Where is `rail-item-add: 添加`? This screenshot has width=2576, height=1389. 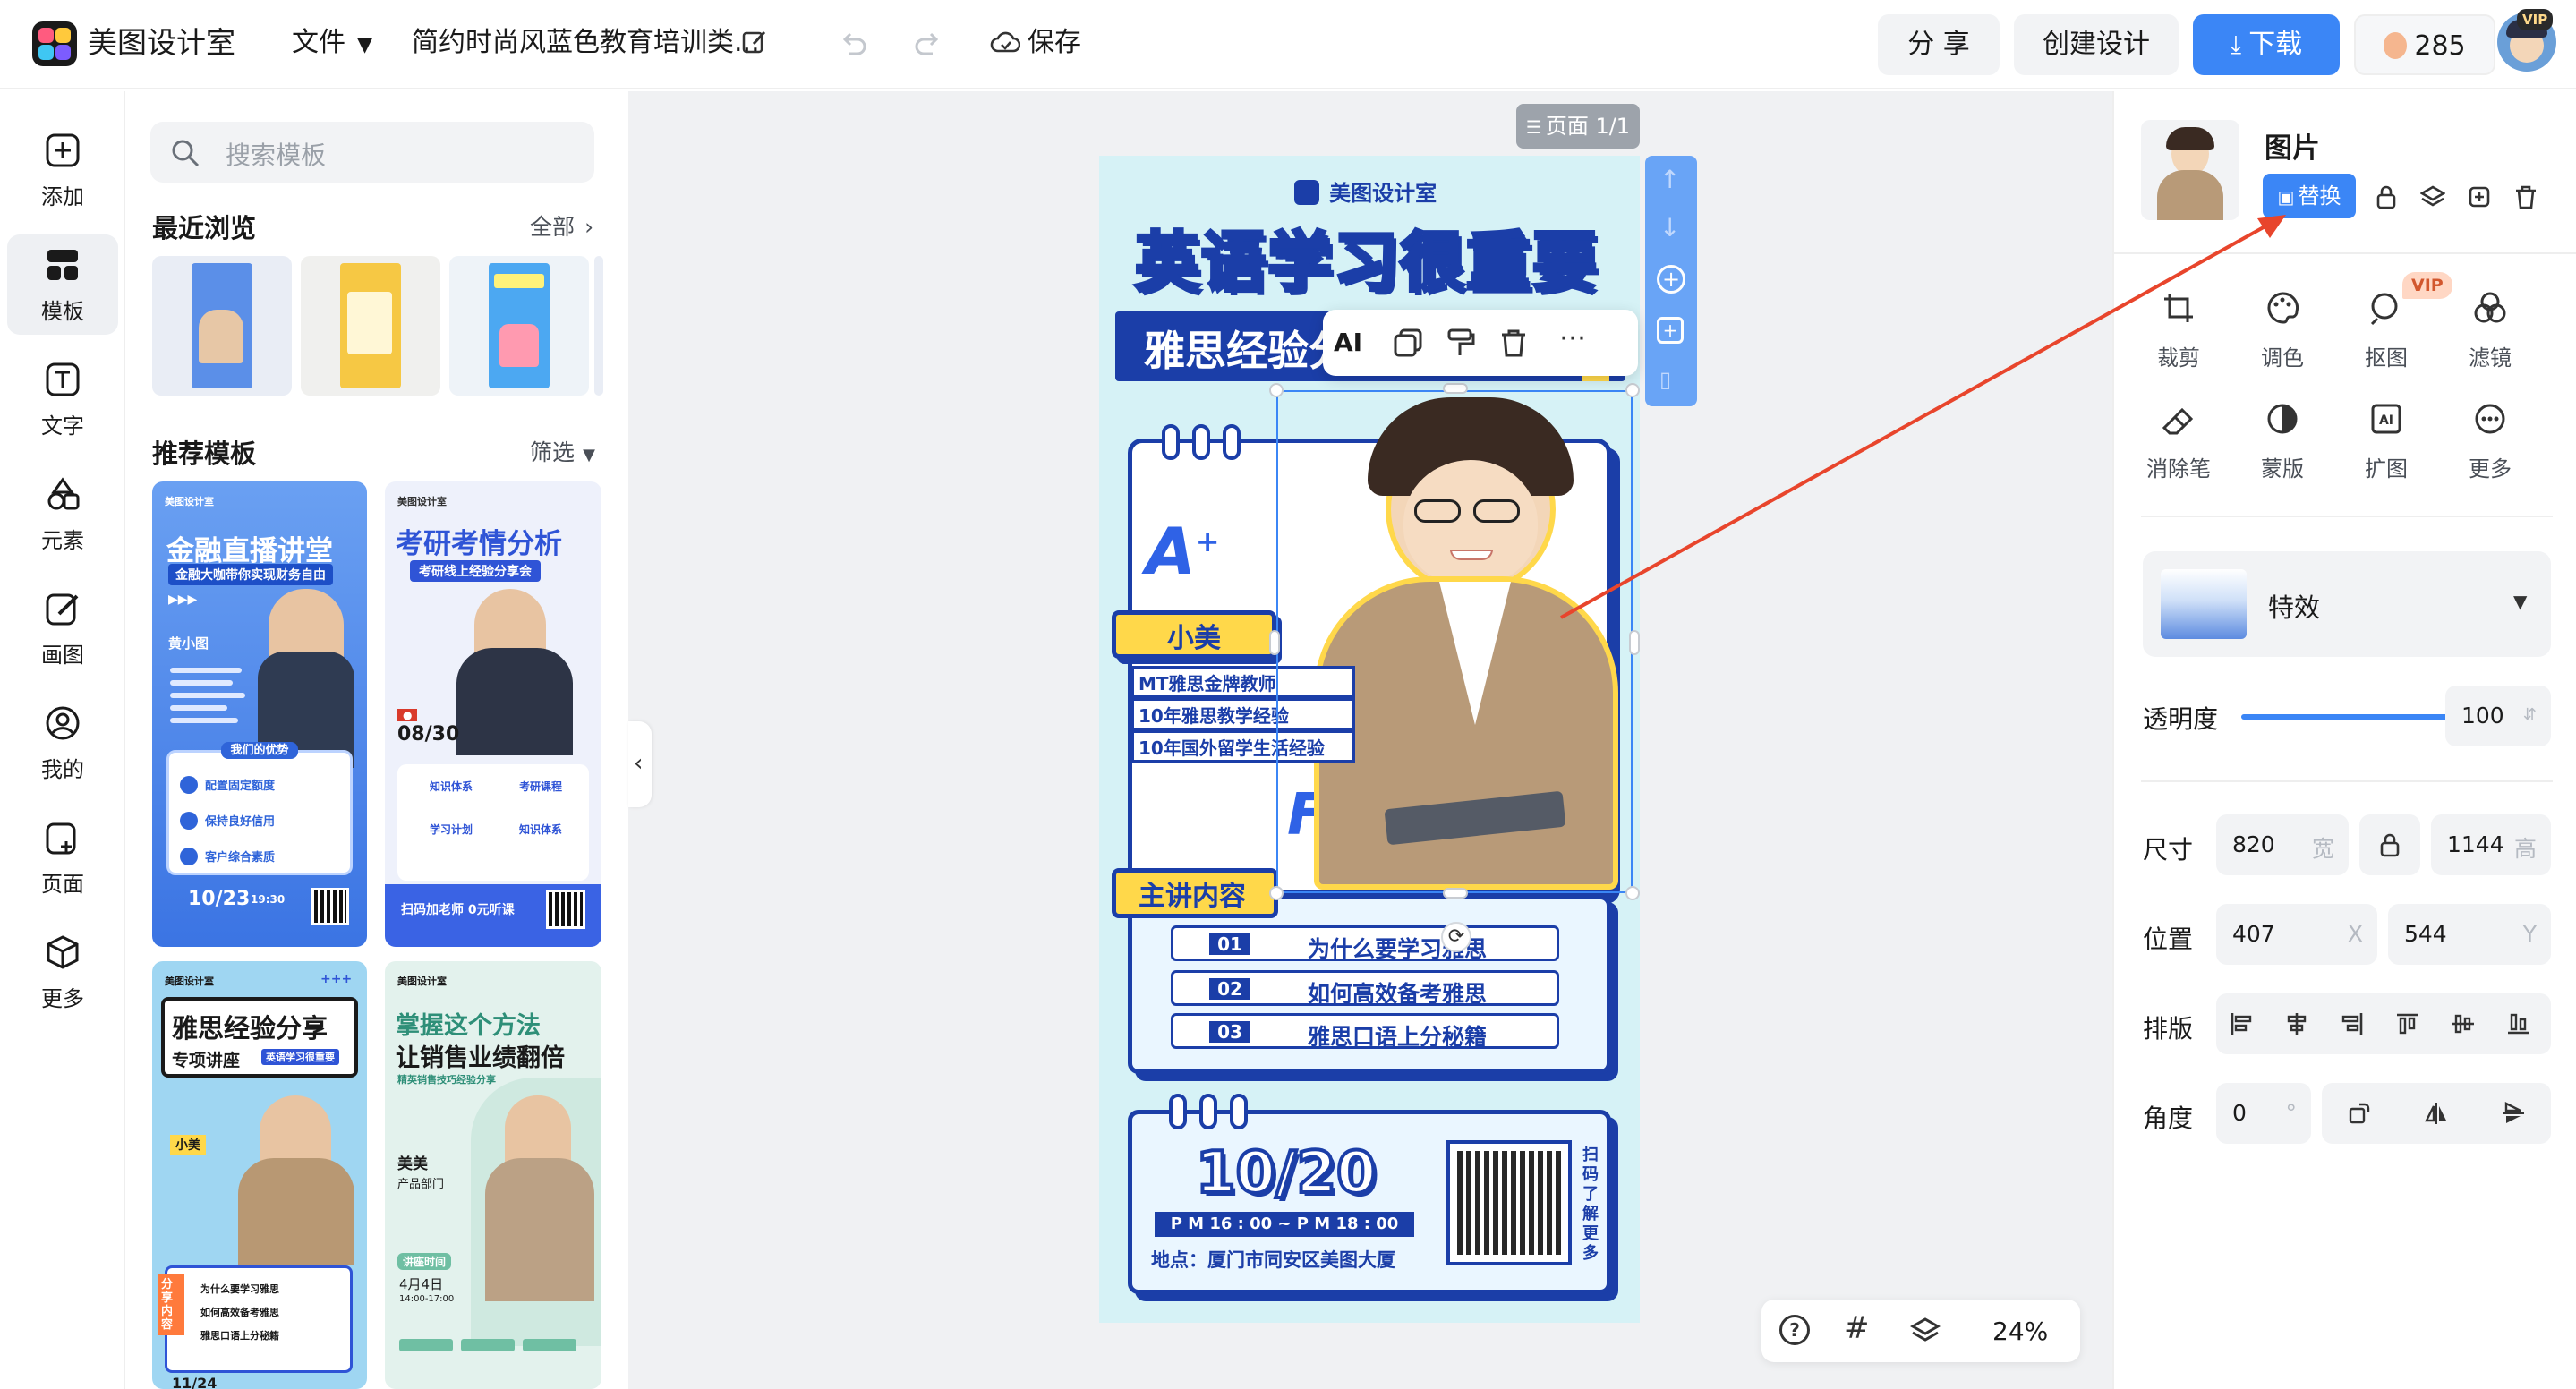 rail-item-add: 添加 is located at coordinates (62, 170).